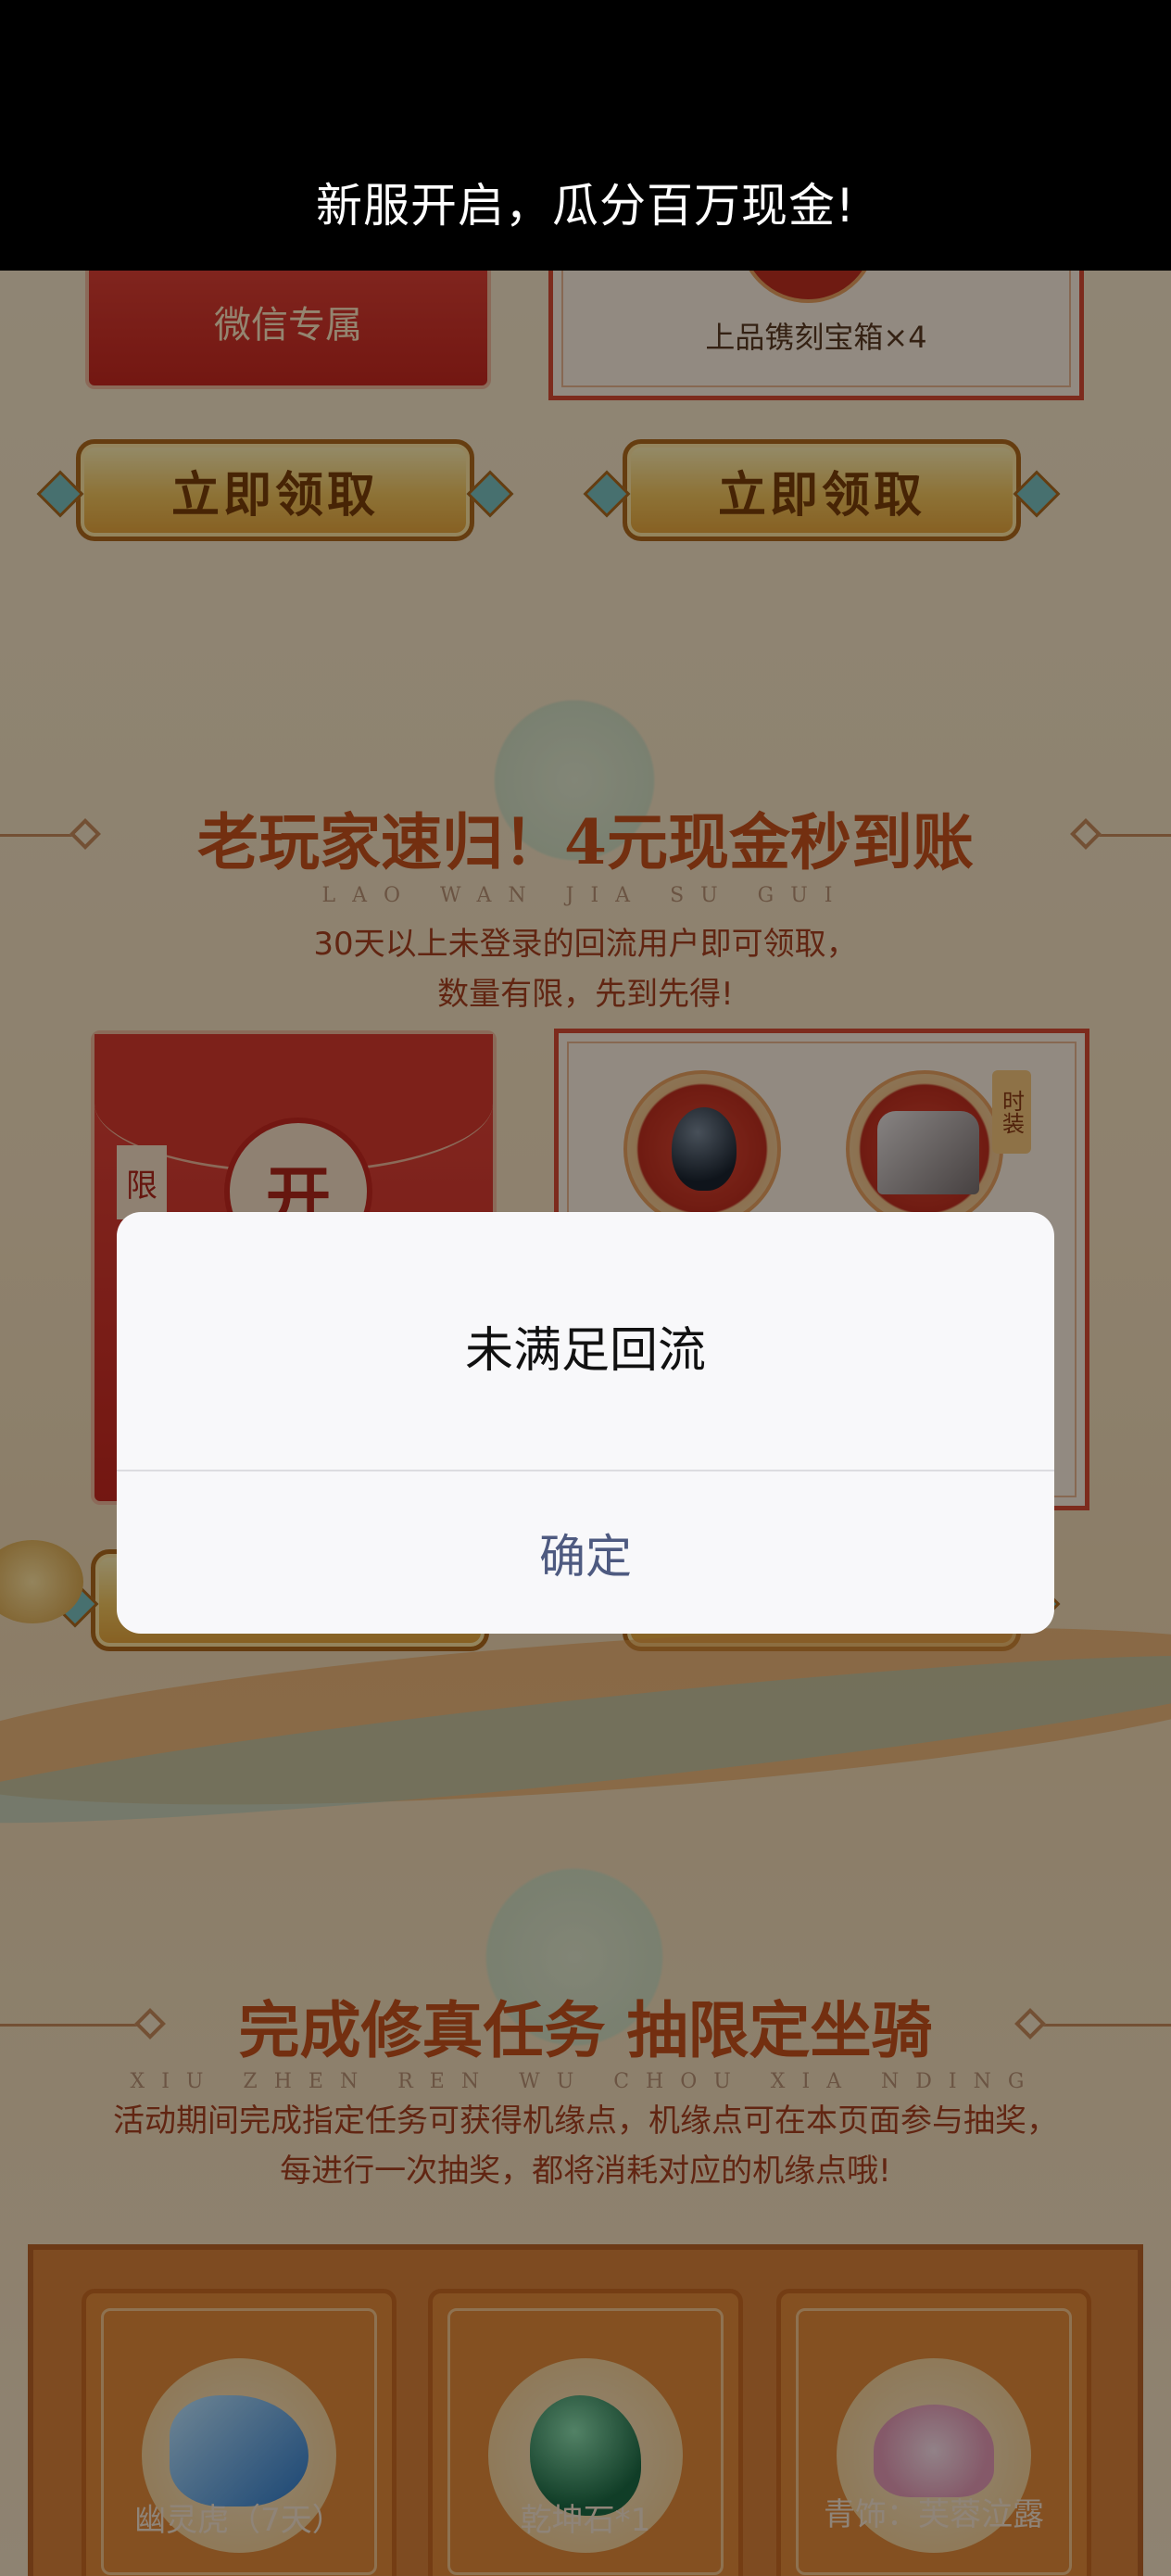 The height and width of the screenshot is (2576, 1171). What do you see at coordinates (585, 206) in the screenshot?
I see `banner-title: 新服开启，瓜分百万现金!` at bounding box center [585, 206].